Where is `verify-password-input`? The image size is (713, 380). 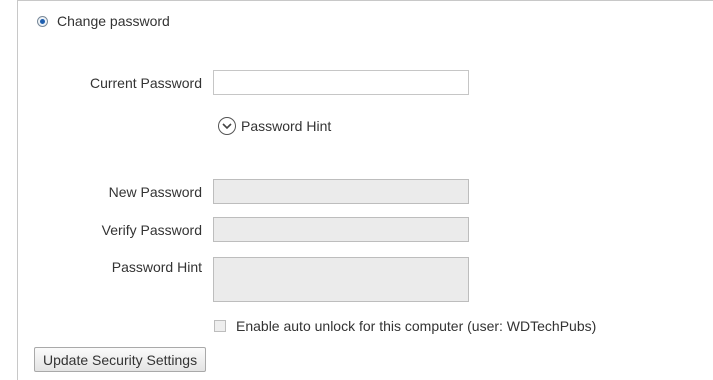
verify-password-input is located at coordinates (341, 229).